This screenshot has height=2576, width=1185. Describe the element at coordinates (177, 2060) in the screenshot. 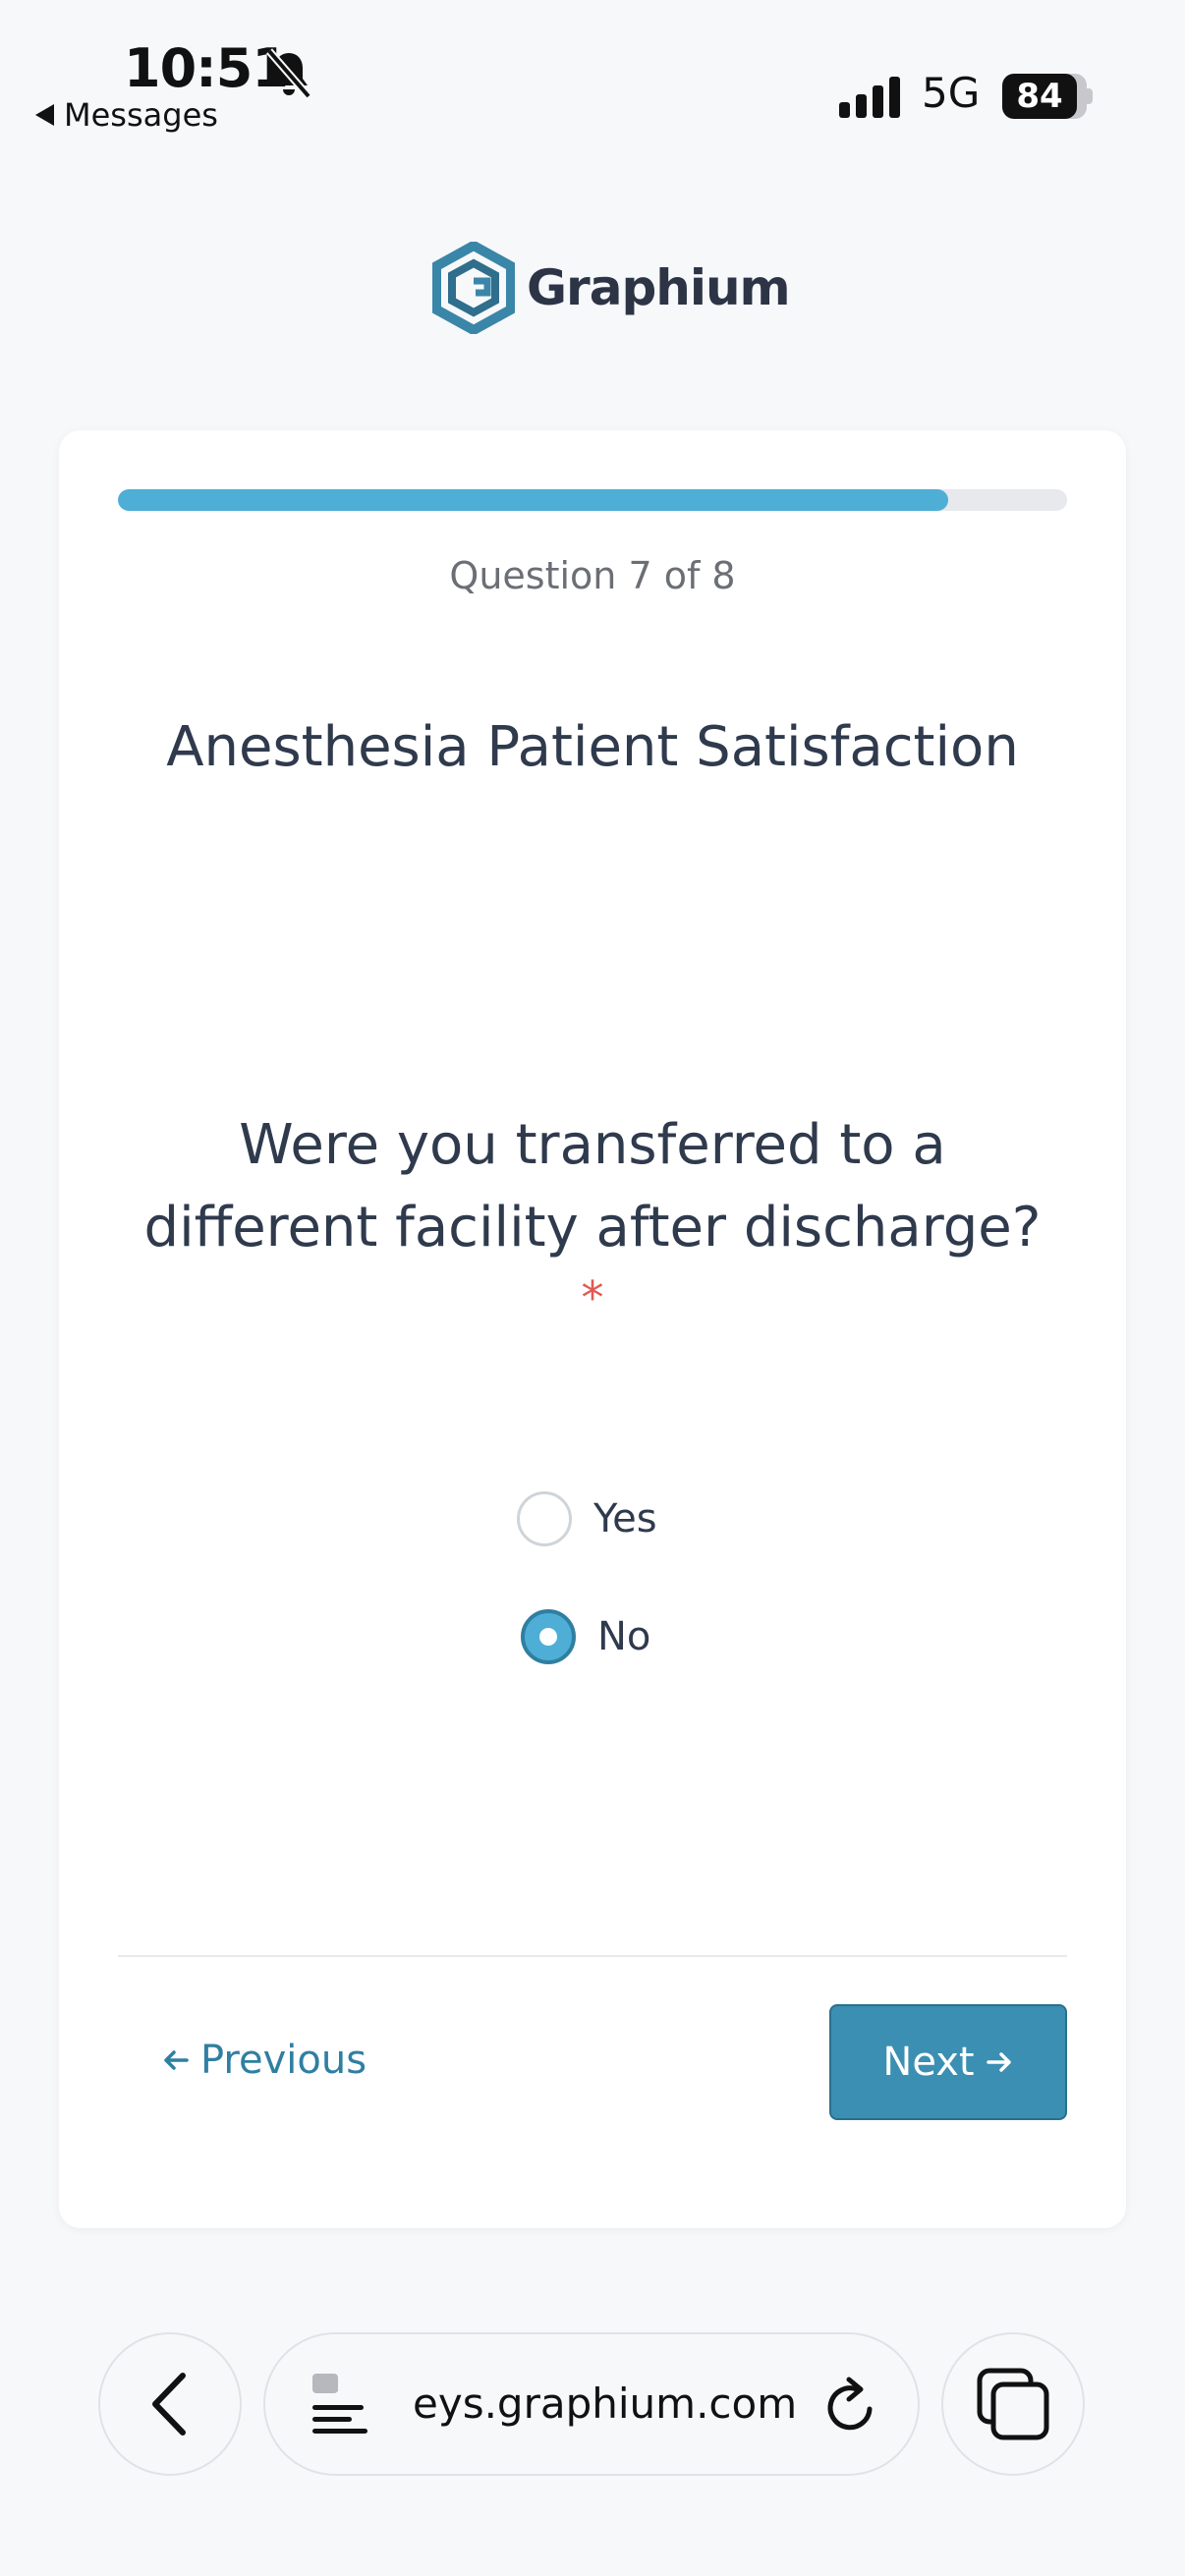

I see `arrow-left-icon` at that location.